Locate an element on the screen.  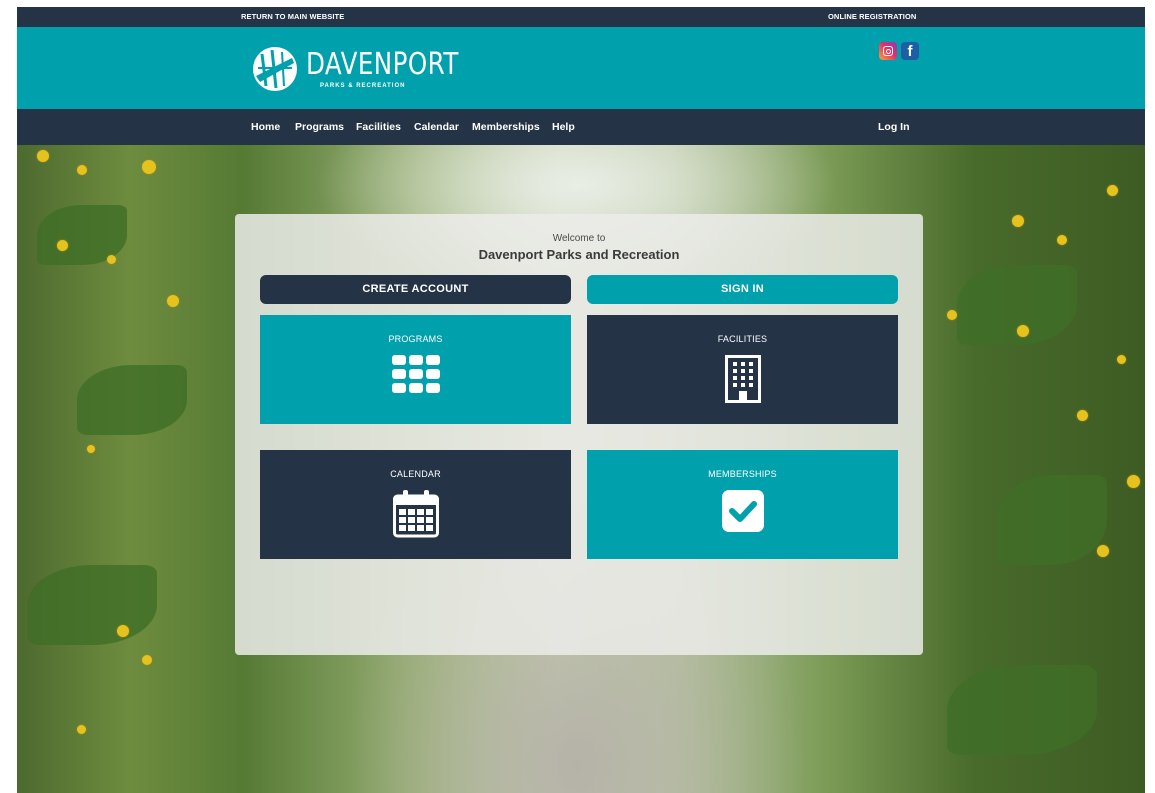
nav-item-programs: Programs is located at coordinates (319, 127).